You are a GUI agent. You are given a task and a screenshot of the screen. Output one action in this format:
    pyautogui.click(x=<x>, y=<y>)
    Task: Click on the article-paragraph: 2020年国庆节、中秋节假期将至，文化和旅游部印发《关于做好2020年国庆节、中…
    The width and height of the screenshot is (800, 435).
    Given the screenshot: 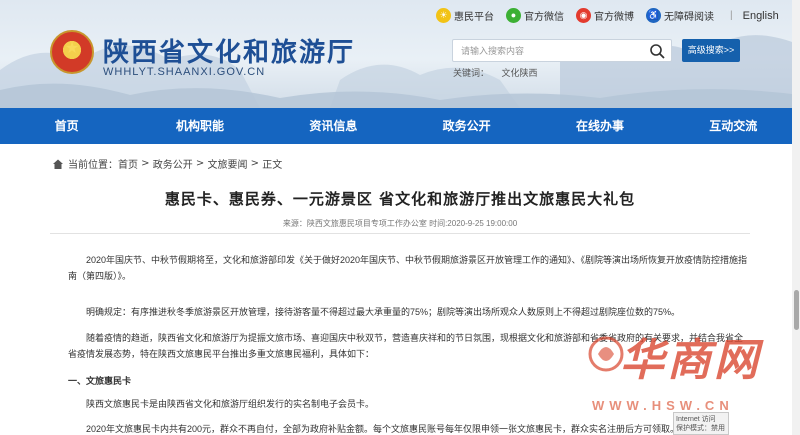 What is the action you would take?
    pyautogui.click(x=408, y=268)
    